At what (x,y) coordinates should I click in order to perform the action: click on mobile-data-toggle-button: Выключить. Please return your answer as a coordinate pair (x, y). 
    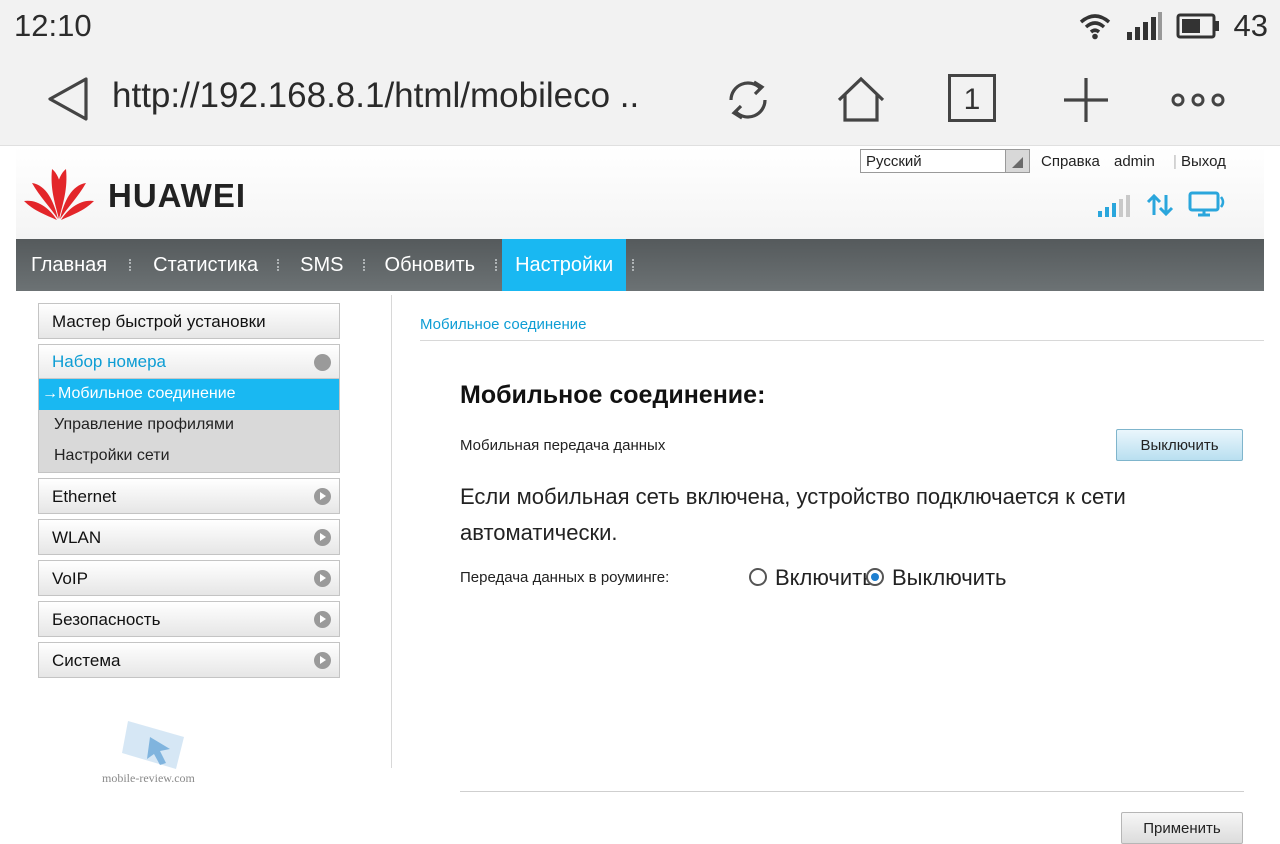
    Looking at the image, I should click on (1179, 445).